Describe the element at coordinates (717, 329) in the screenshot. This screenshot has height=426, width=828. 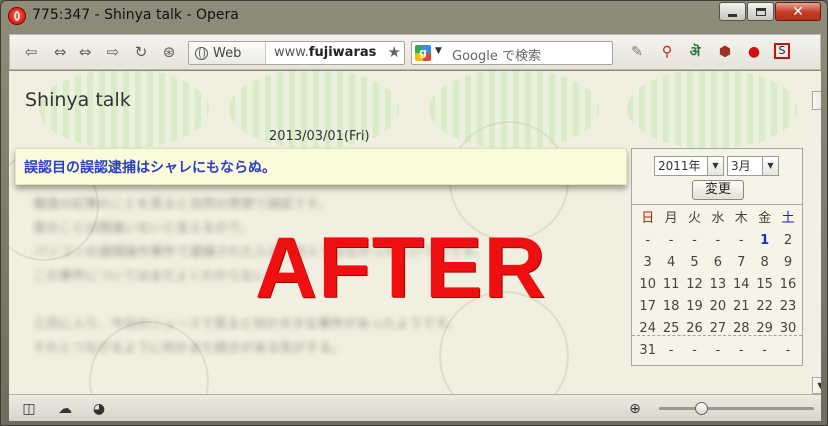
I see `calendar-day: 27` at that location.